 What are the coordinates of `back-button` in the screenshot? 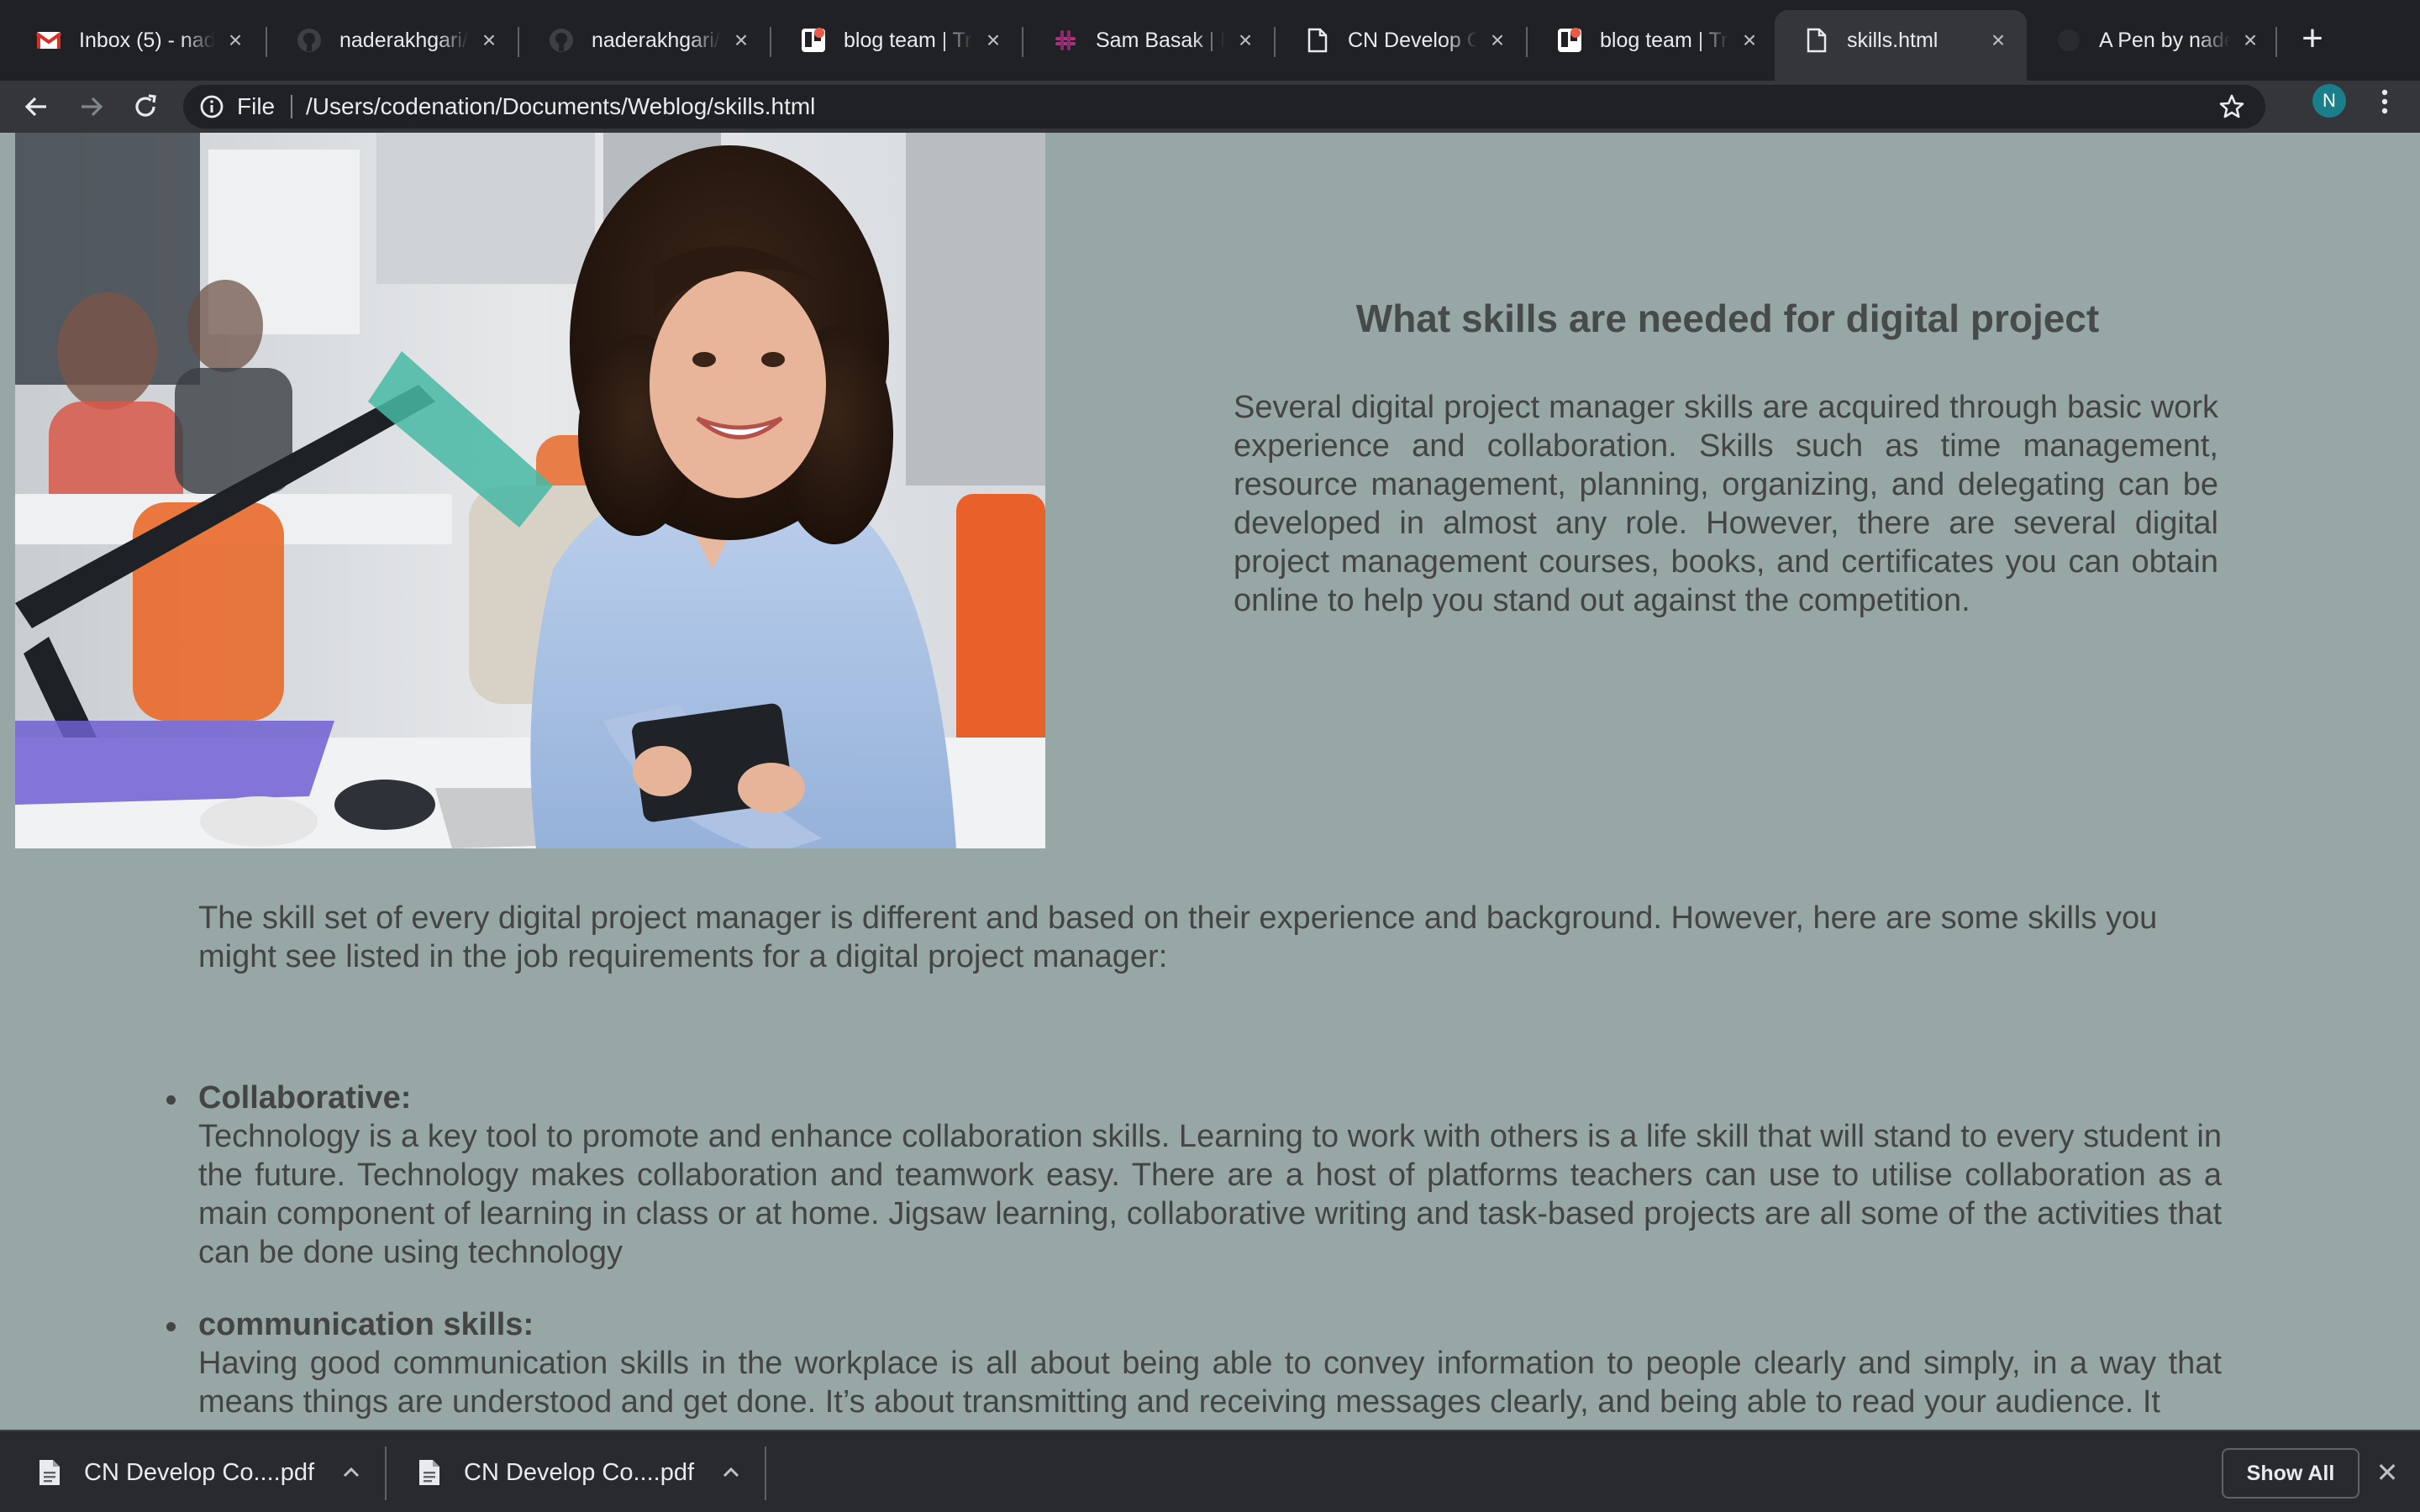 It's located at (36, 106).